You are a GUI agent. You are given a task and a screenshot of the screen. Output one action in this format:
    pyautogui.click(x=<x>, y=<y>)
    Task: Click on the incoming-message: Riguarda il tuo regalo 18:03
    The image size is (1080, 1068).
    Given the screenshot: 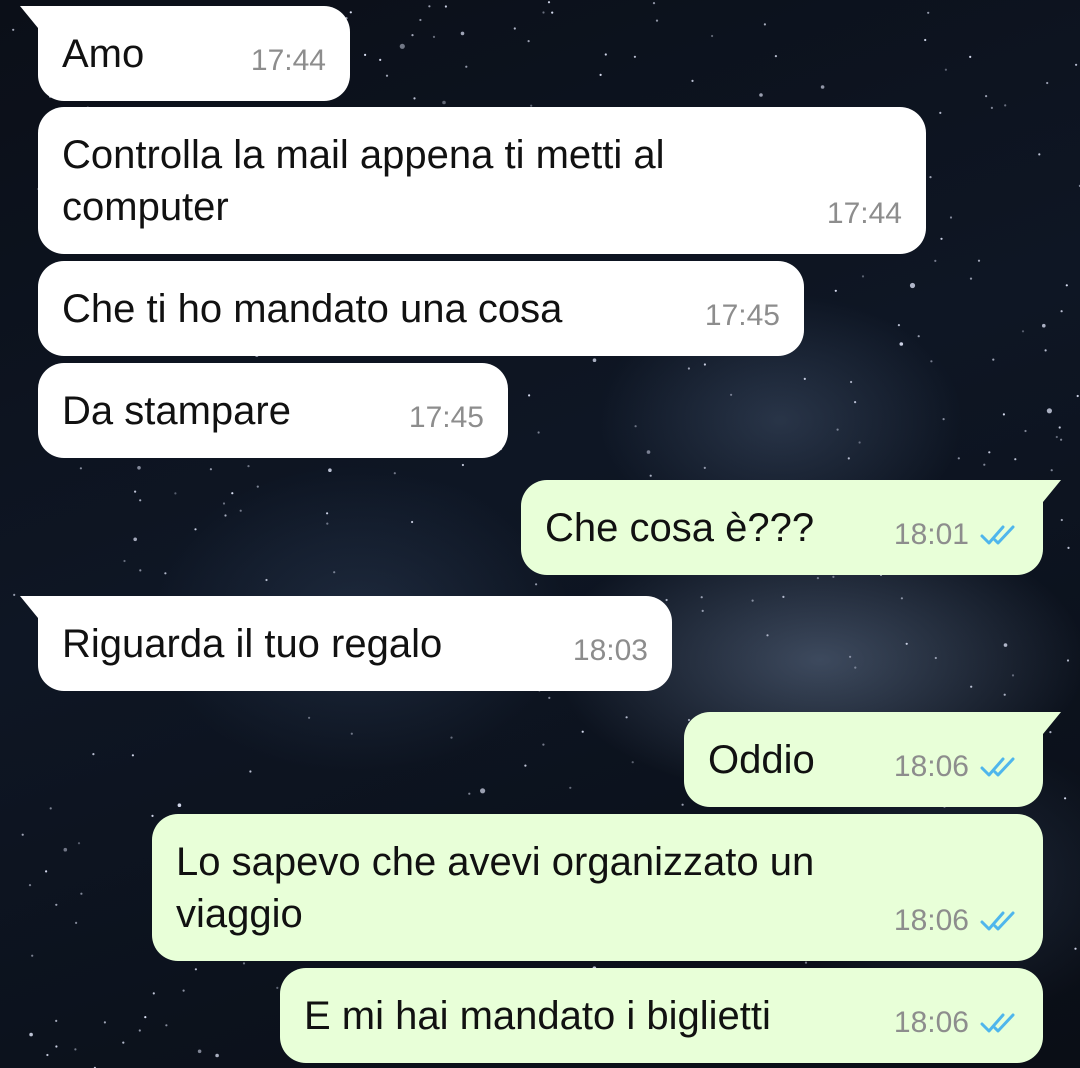 What is the action you would take?
    pyautogui.click(x=346, y=643)
    